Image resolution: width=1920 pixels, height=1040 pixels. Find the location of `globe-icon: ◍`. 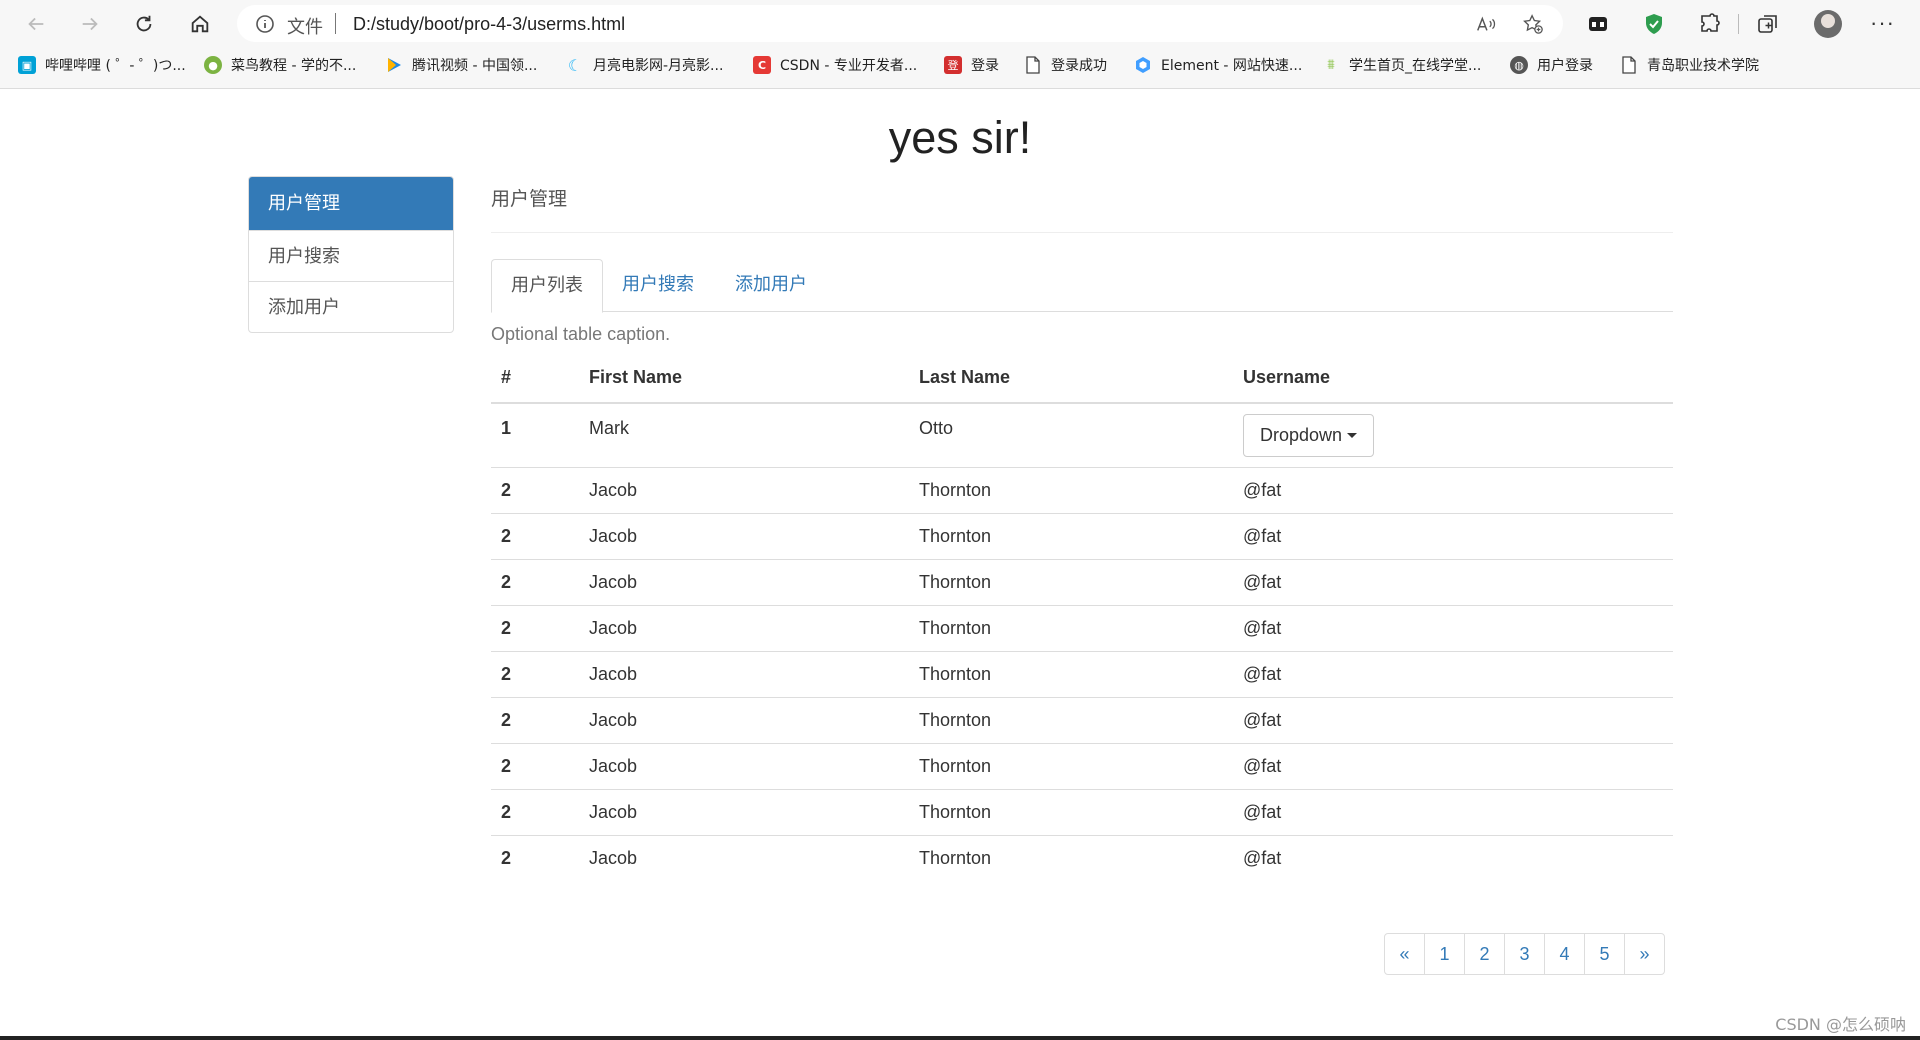

globe-icon: ◍ is located at coordinates (1519, 65).